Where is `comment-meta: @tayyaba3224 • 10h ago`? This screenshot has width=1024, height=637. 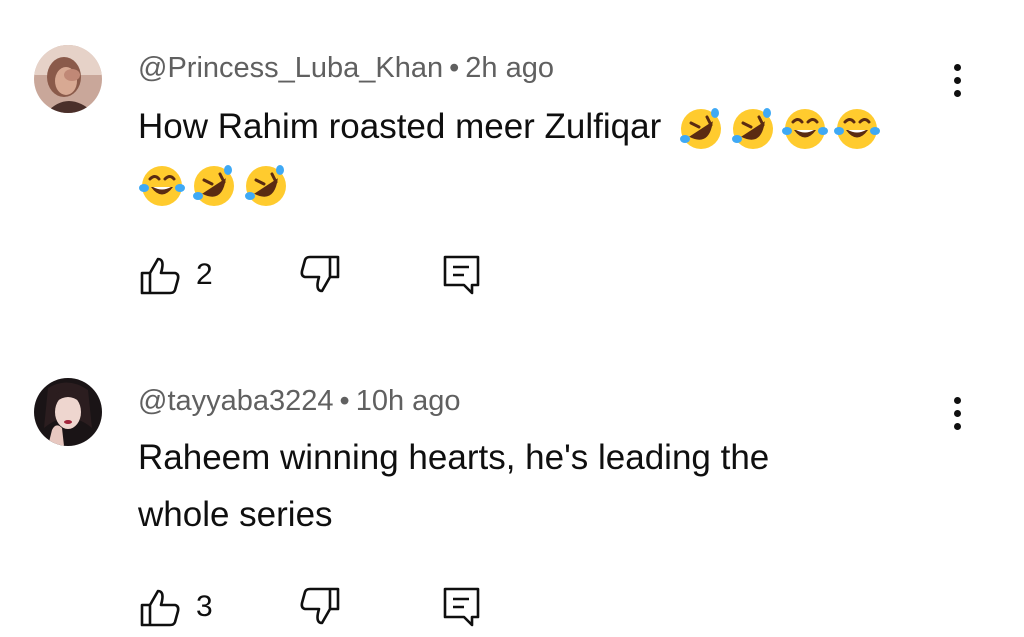
comment-meta: @tayyaba3224 • 10h ago is located at coordinates (299, 401).